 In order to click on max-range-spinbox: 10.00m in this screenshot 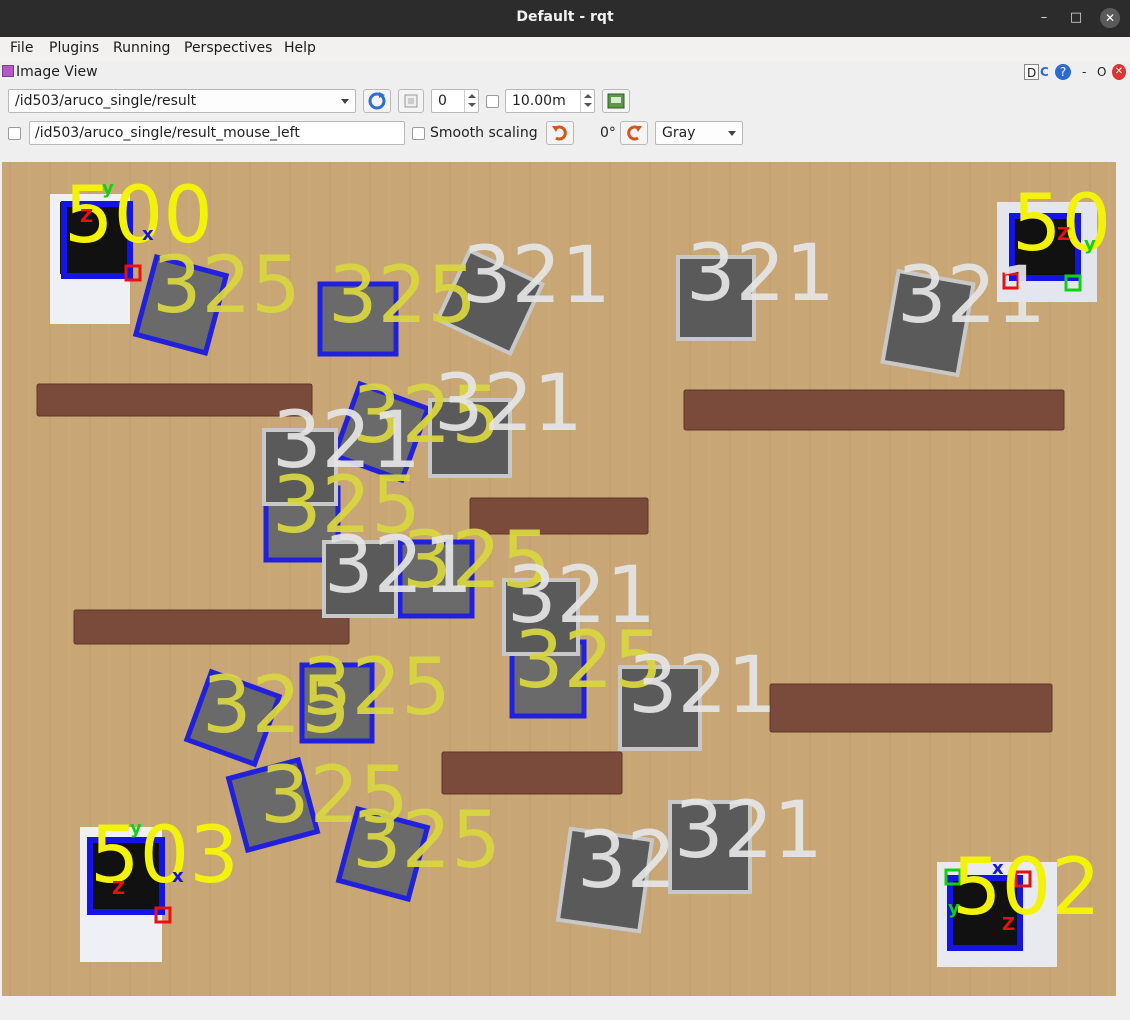, I will do `click(550, 101)`.